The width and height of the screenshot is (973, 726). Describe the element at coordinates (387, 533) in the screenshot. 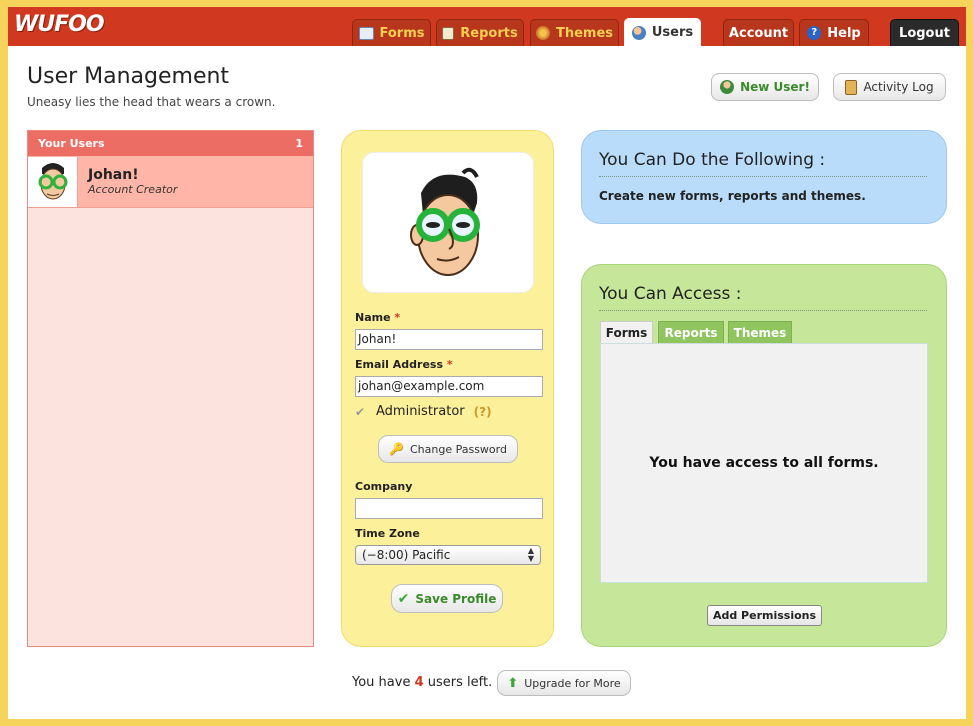

I see `timezone-label: Time Zone` at that location.